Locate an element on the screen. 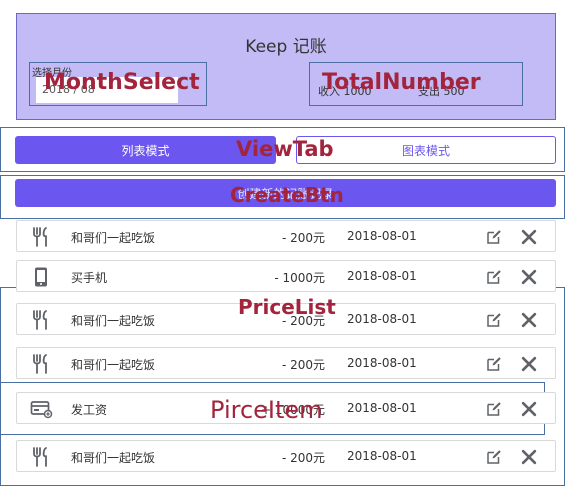 This screenshot has height=497, width=580. price-item-title: 买手机 is located at coordinates (89, 278).